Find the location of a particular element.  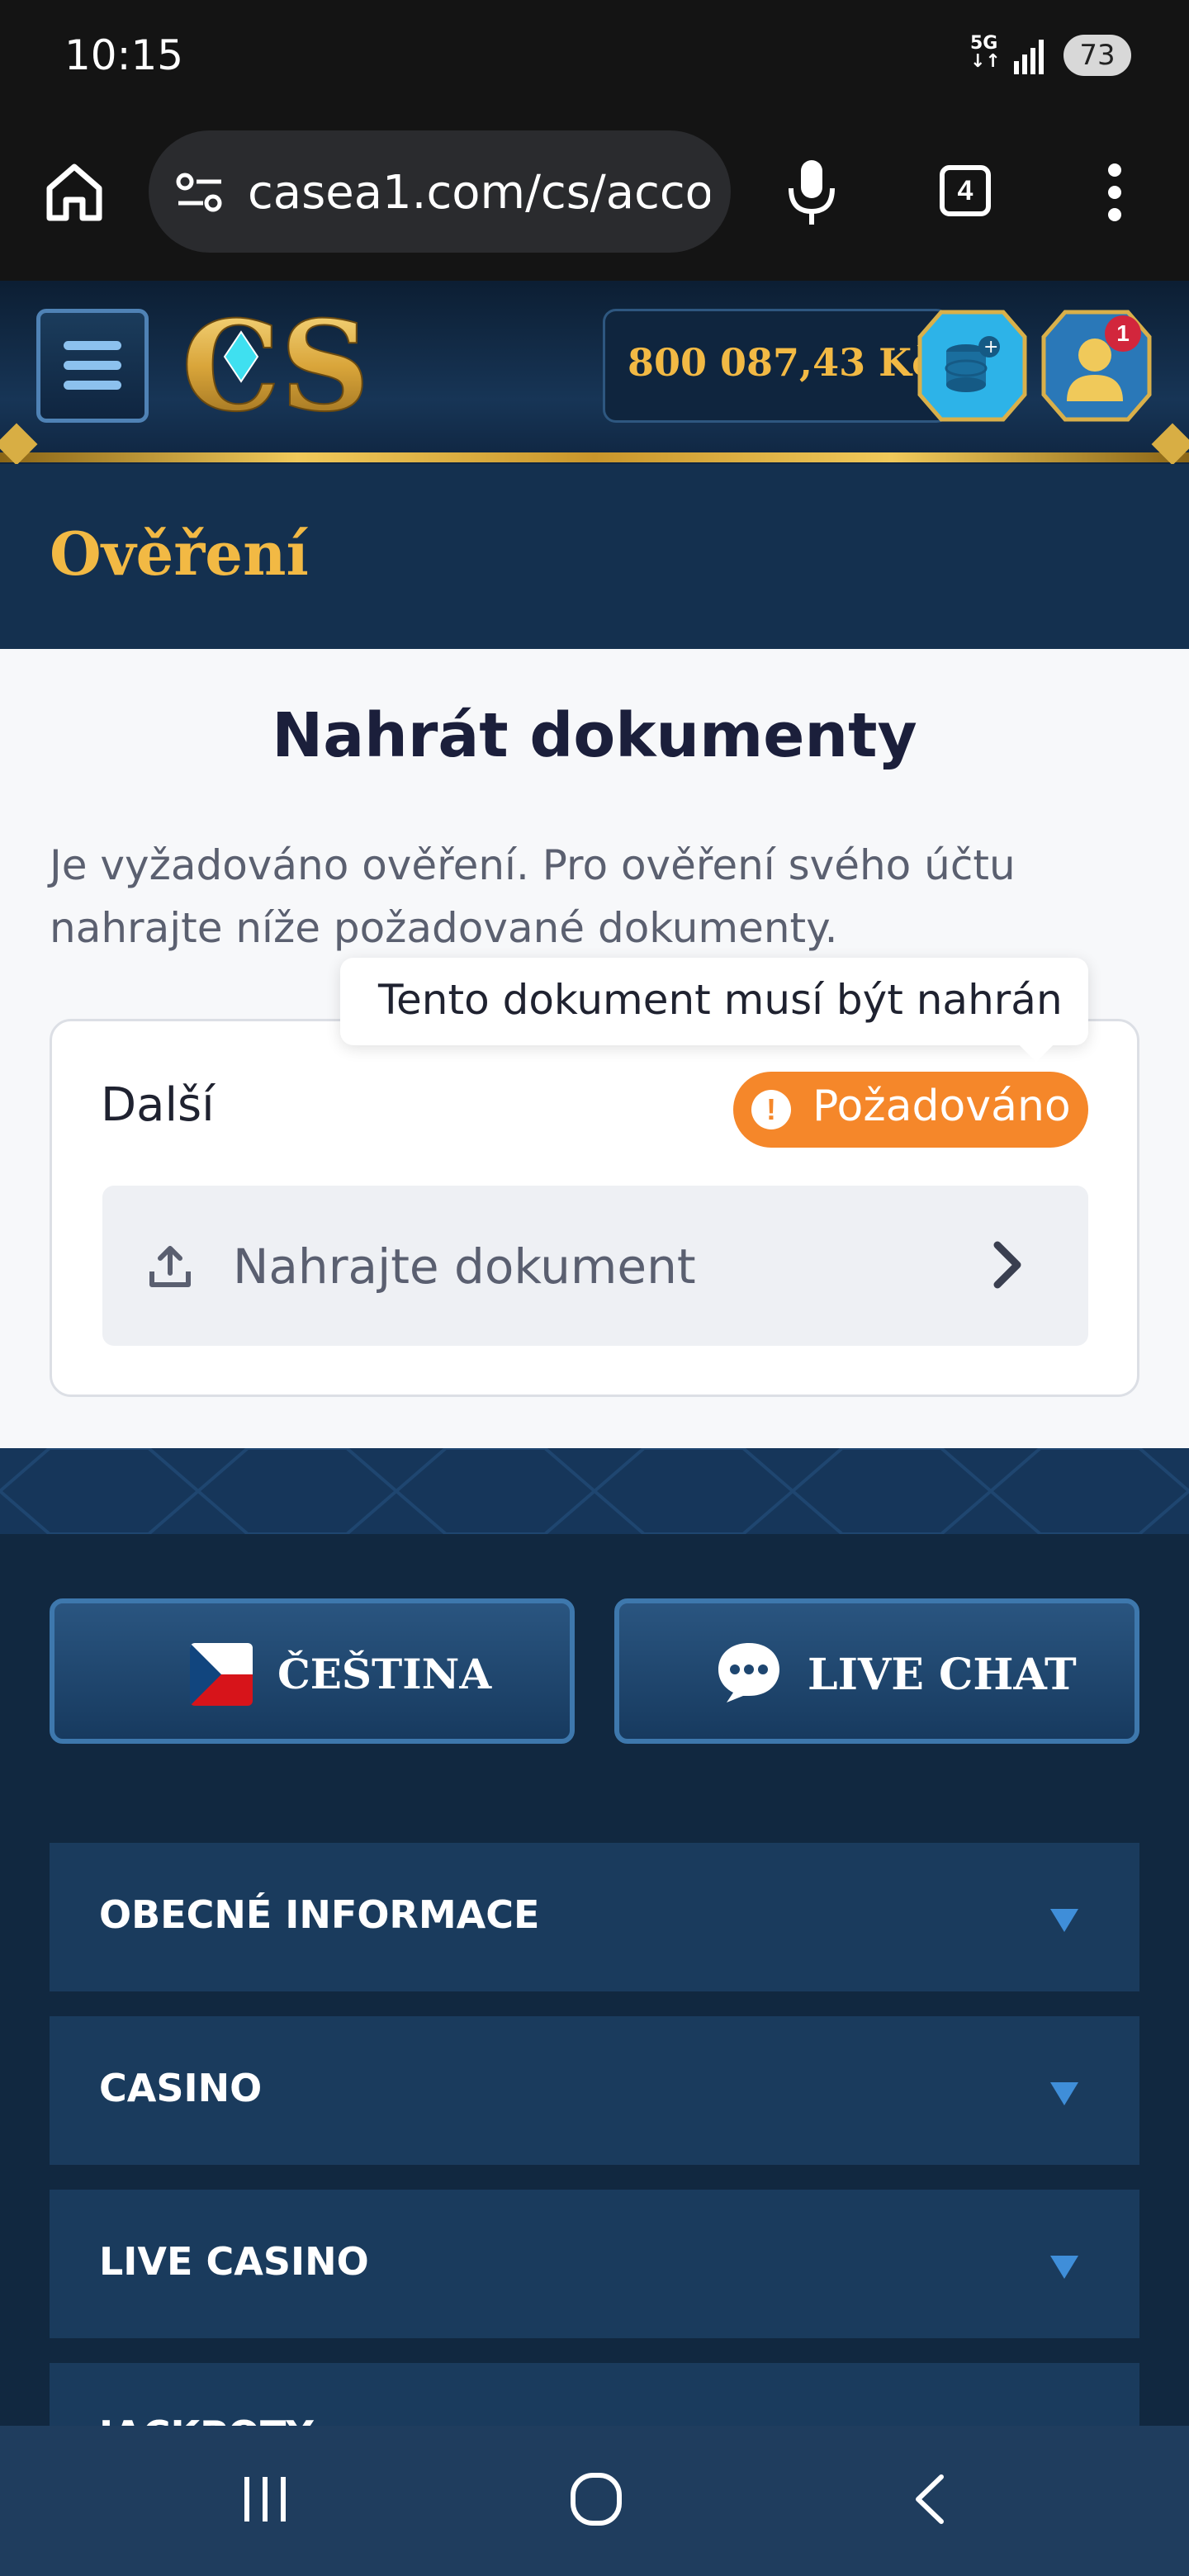

chat-bubble-icon is located at coordinates (748, 1672).